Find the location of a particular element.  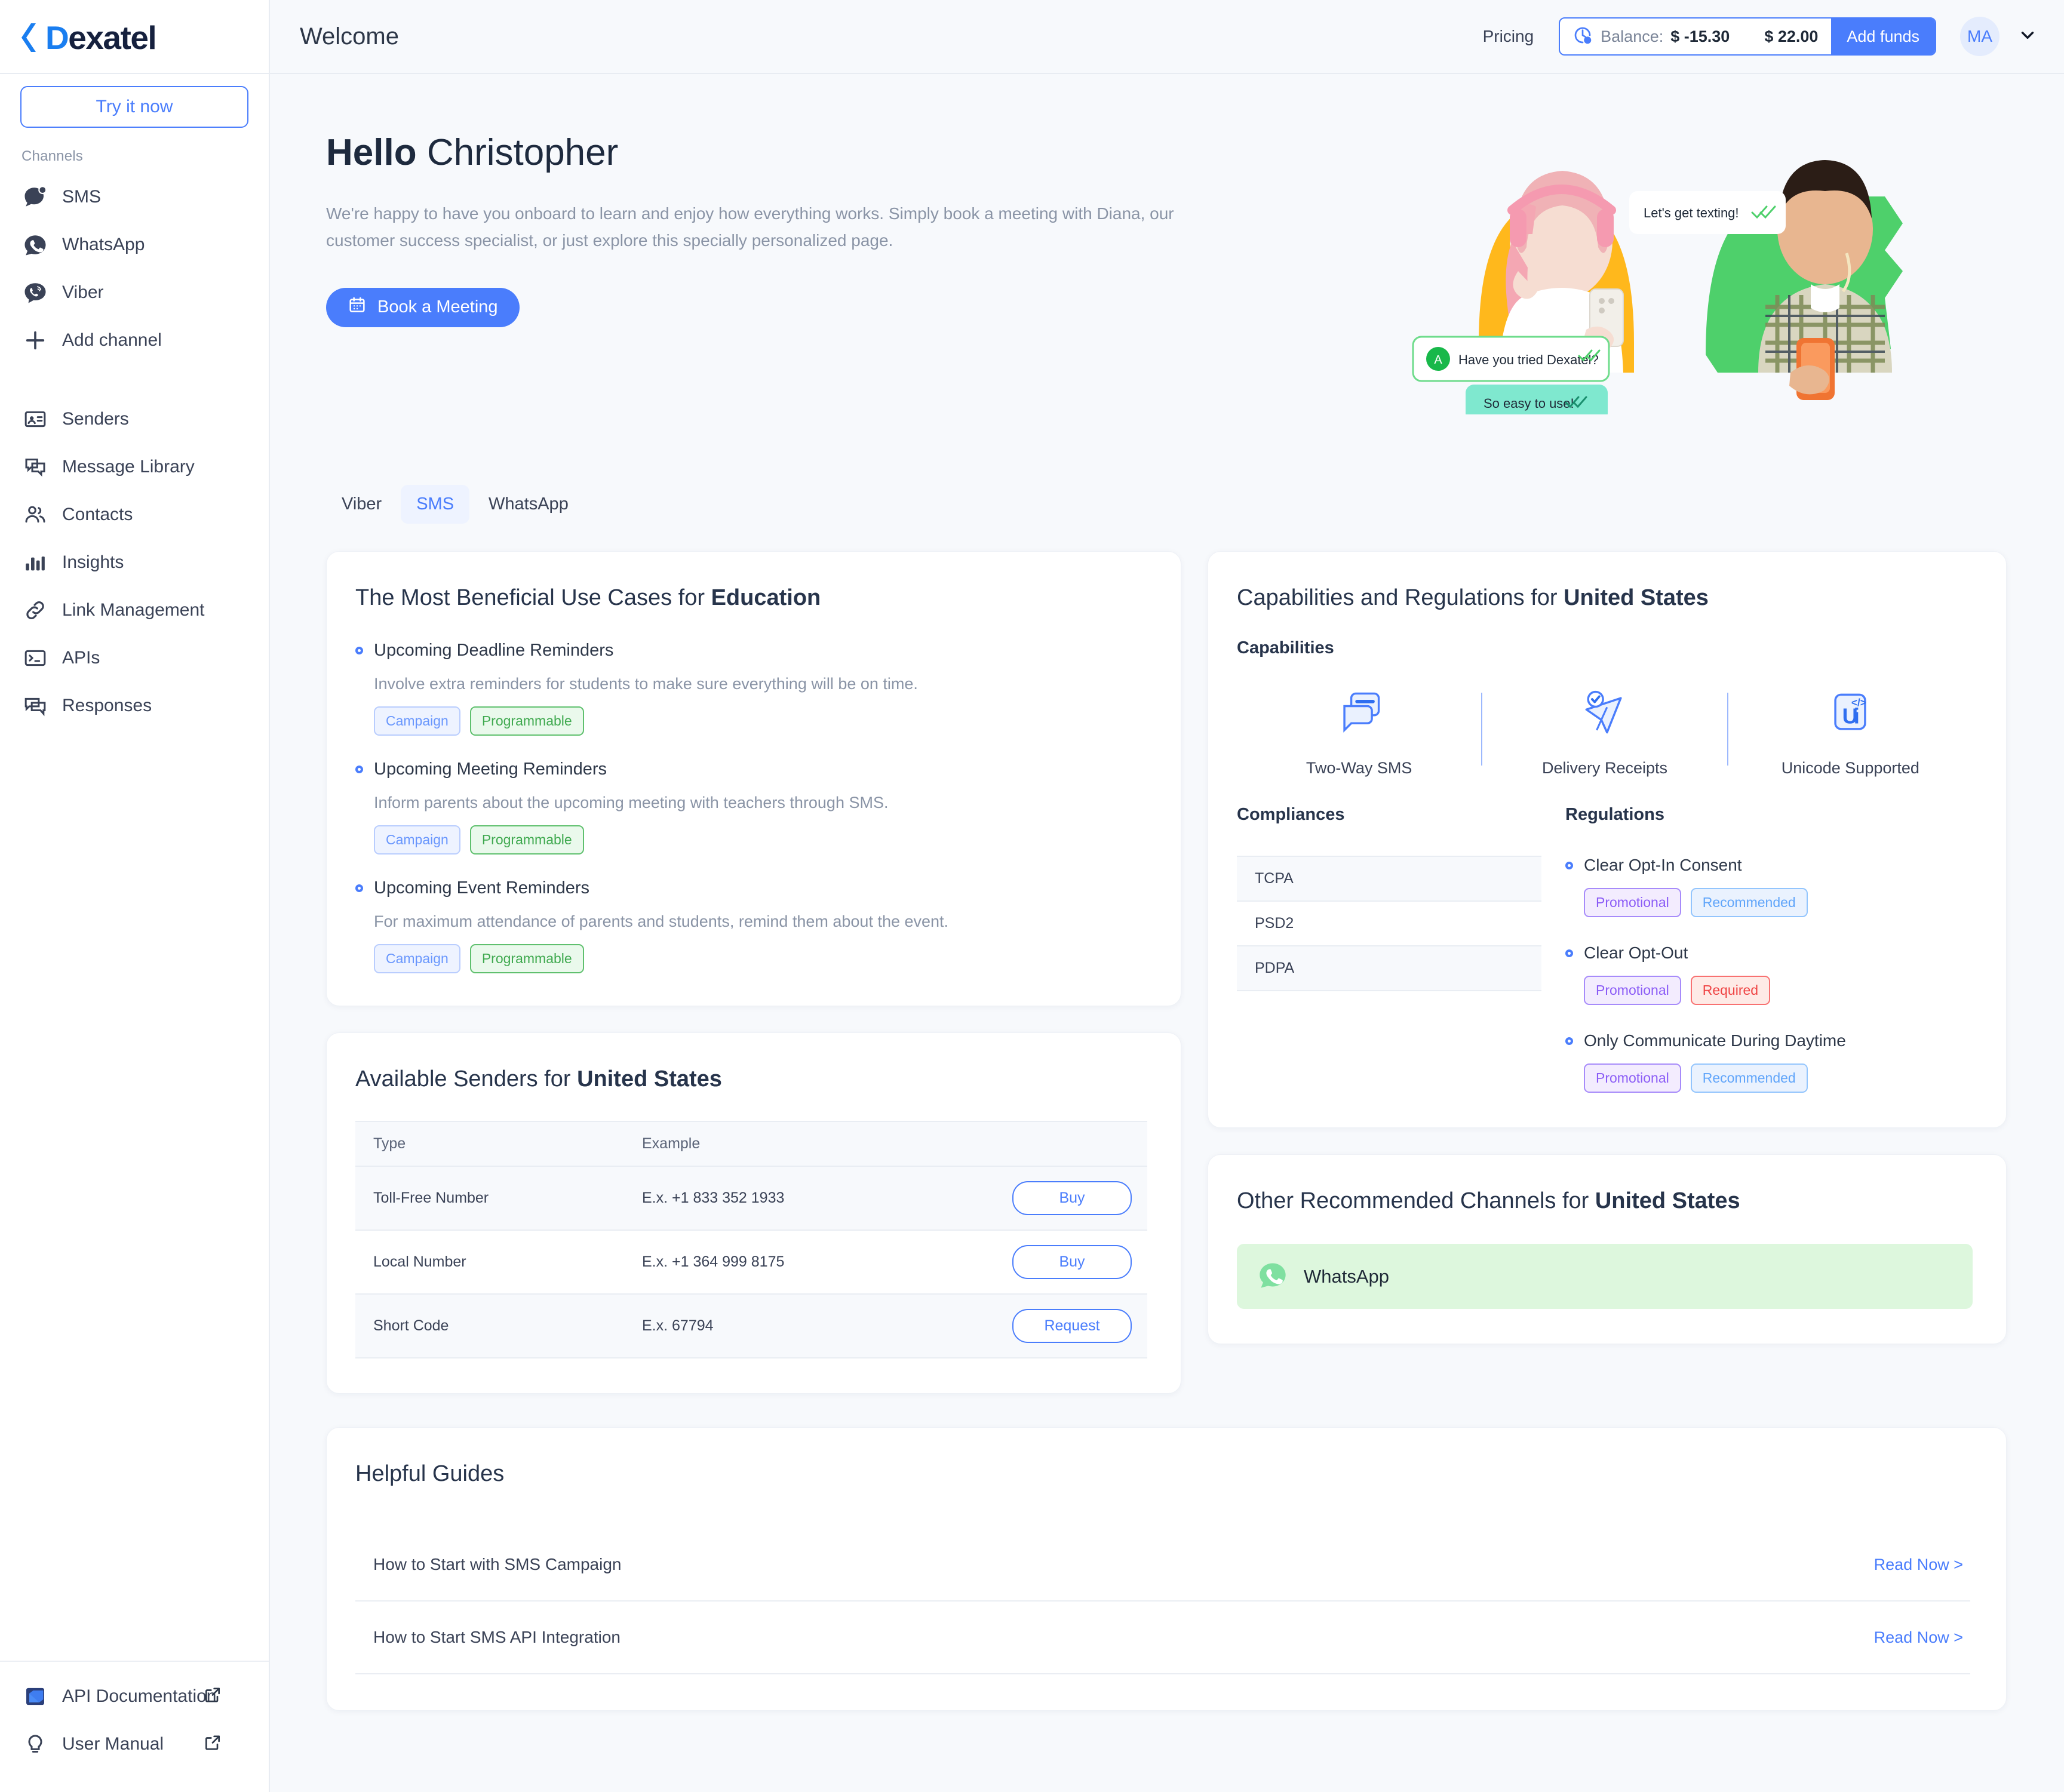

dexatel-logo-icon is located at coordinates (29, 37).